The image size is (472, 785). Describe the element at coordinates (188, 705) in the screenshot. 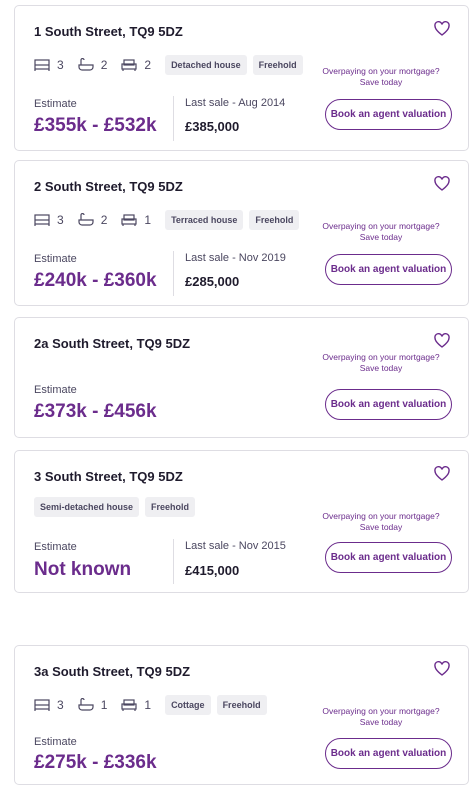

I see `property-type-tag: Cottage` at that location.